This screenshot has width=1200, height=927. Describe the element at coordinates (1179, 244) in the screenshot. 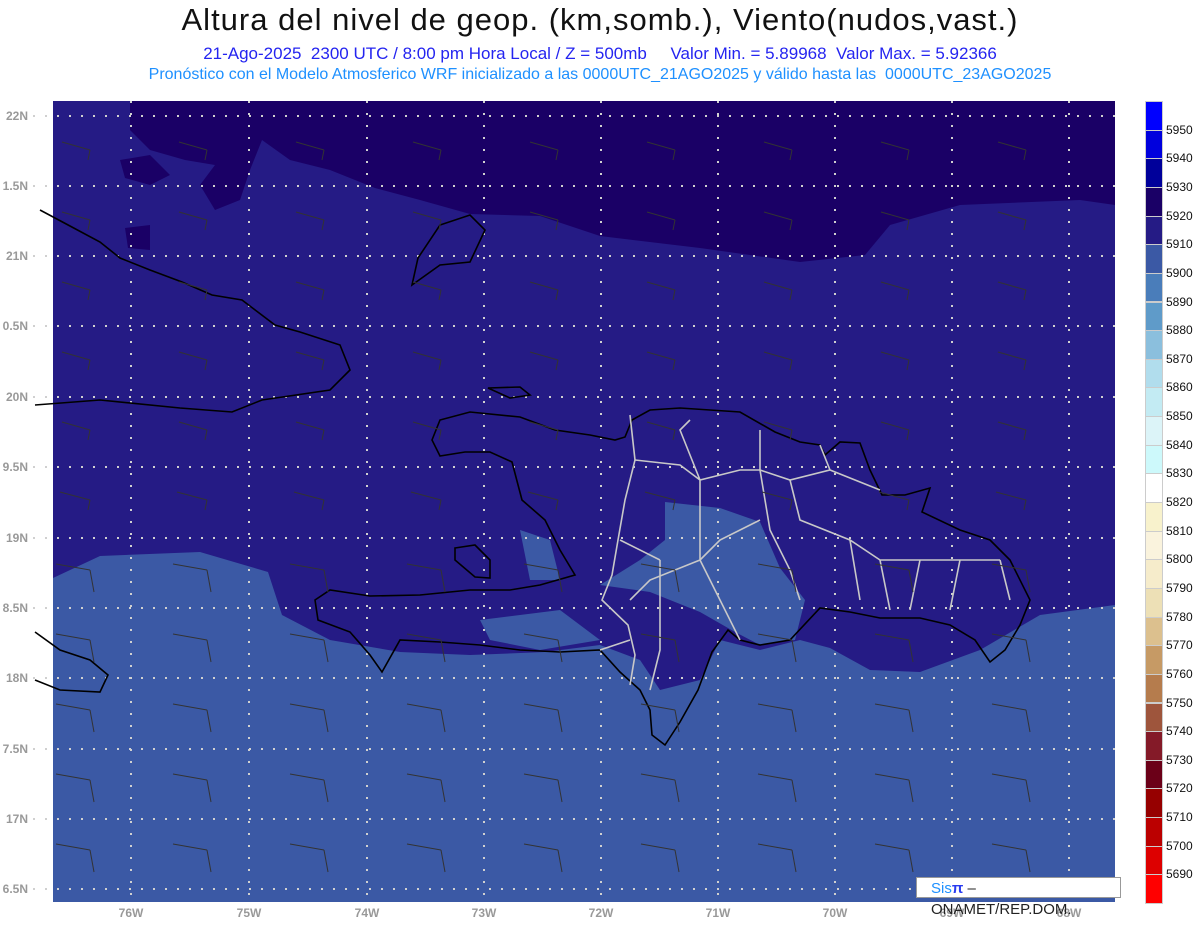

I see `colorbar-label: 5910` at that location.